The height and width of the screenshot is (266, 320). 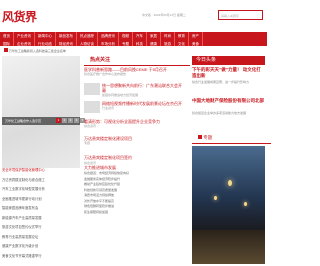 What do you see at coordinates (133, 49) in the screenshot?
I see `news-ticker: 万华化工战略新闻入选科技第三批企业名单` at bounding box center [133, 49].